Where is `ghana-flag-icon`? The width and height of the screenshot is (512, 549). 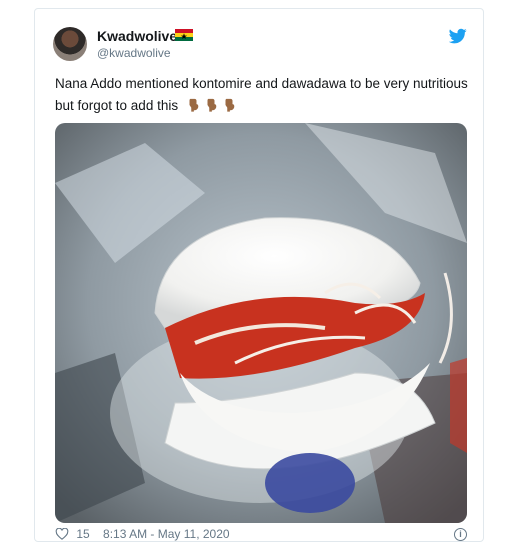
ghana-flag-icon is located at coordinates (184, 35).